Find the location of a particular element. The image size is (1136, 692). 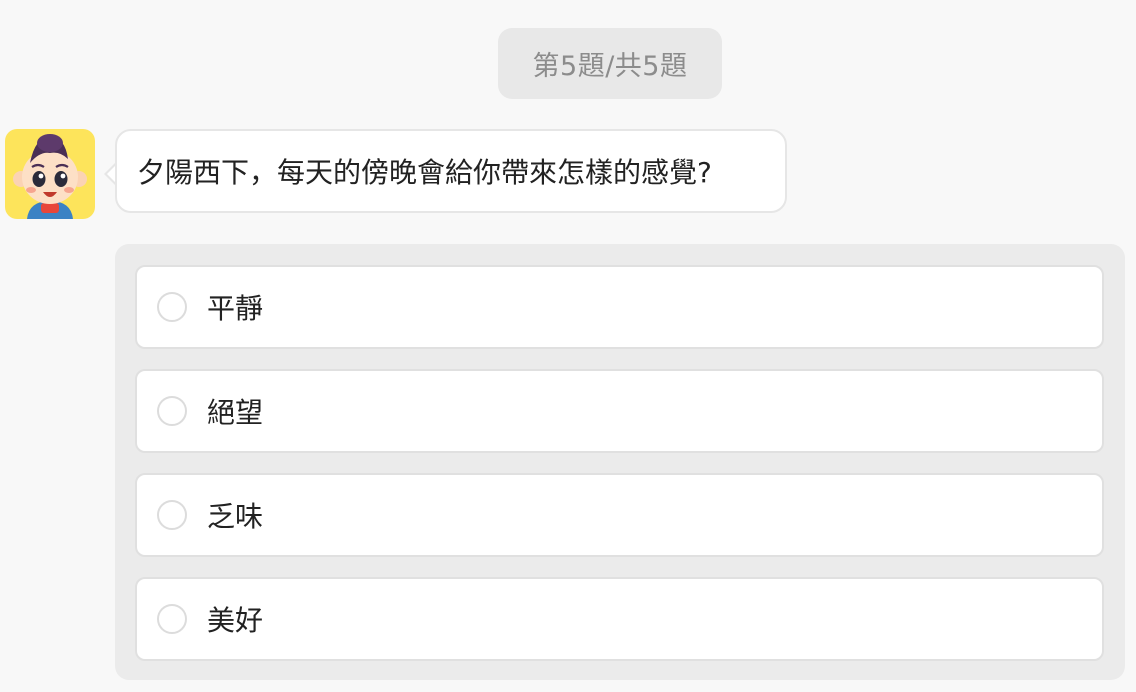

option-1: 平靜 is located at coordinates (619, 307).